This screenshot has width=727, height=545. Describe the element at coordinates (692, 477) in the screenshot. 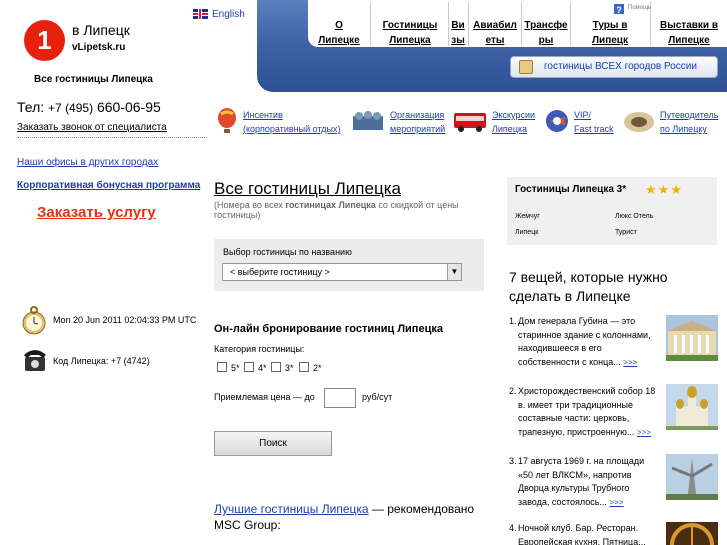

I see `monument-photo` at that location.